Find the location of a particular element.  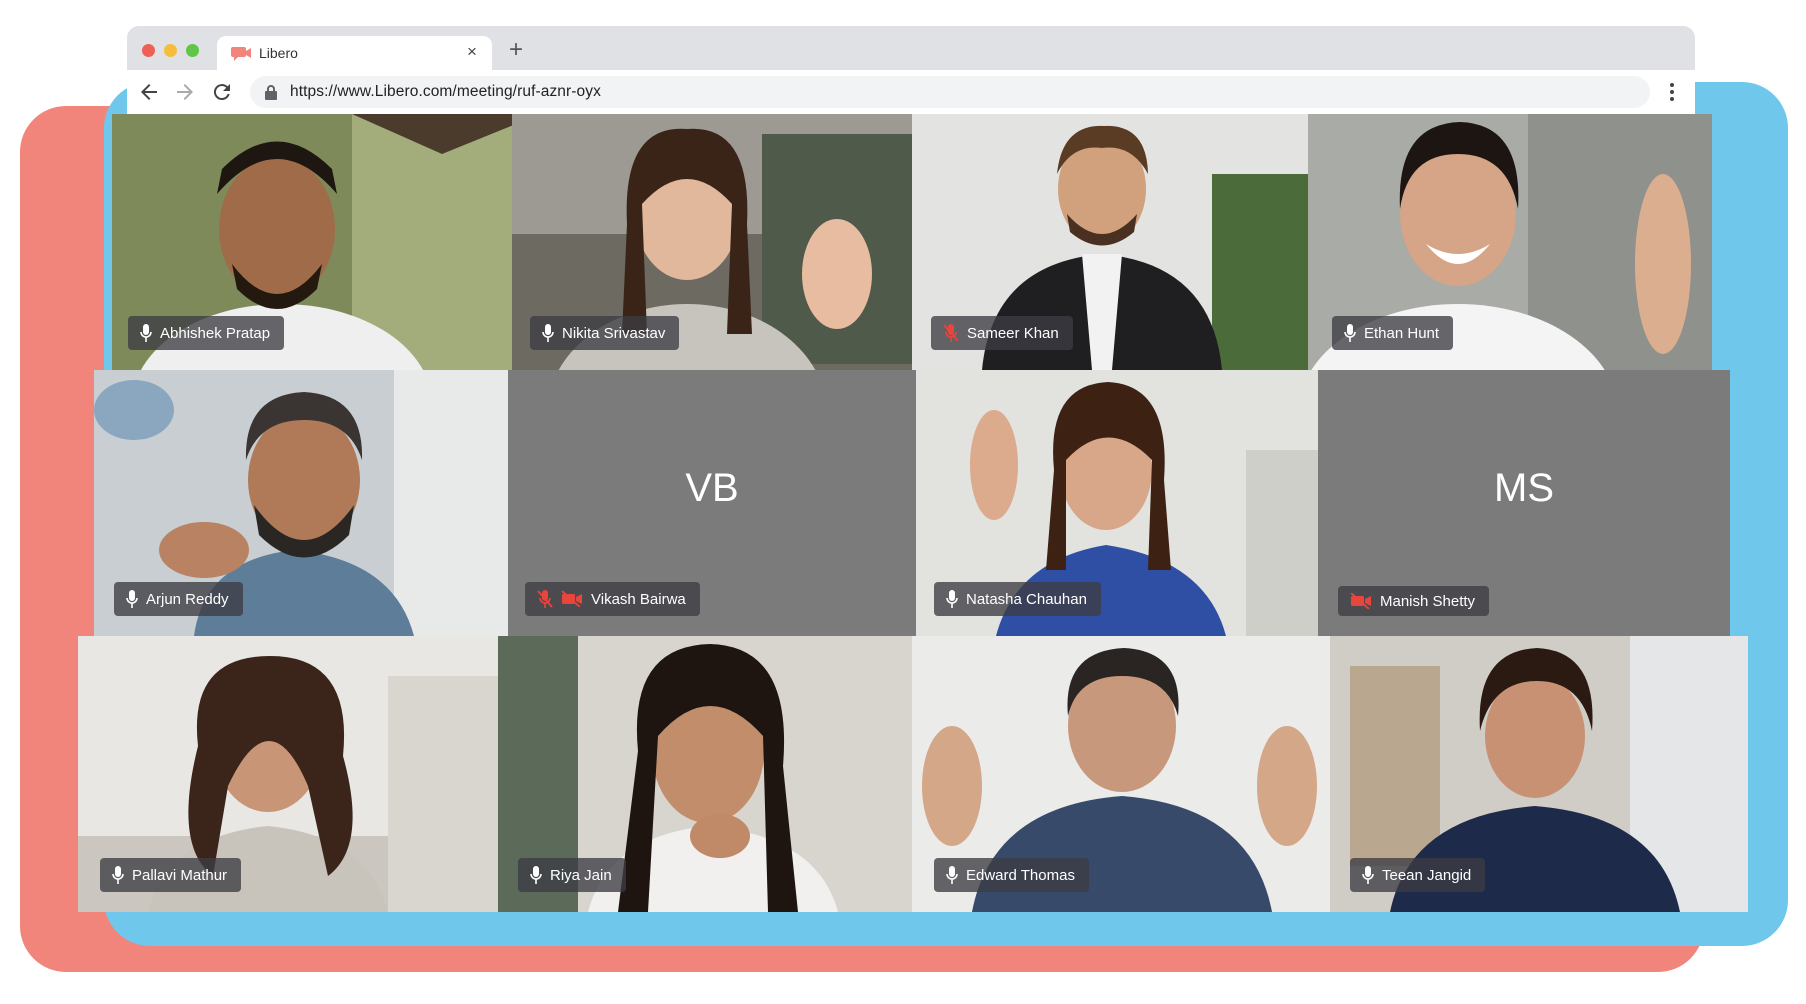

participant-tile: Natasha Chauhan is located at coordinates (1117, 503).